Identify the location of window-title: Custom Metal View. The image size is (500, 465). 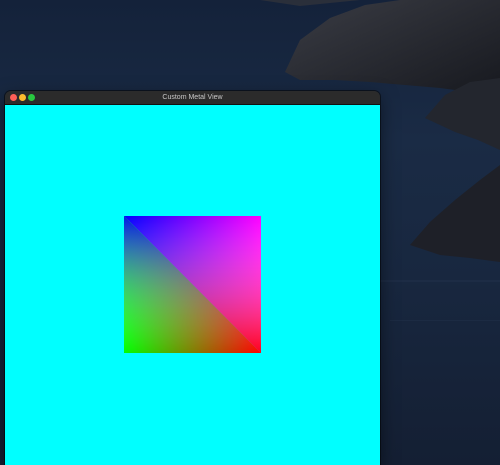
(192, 97).